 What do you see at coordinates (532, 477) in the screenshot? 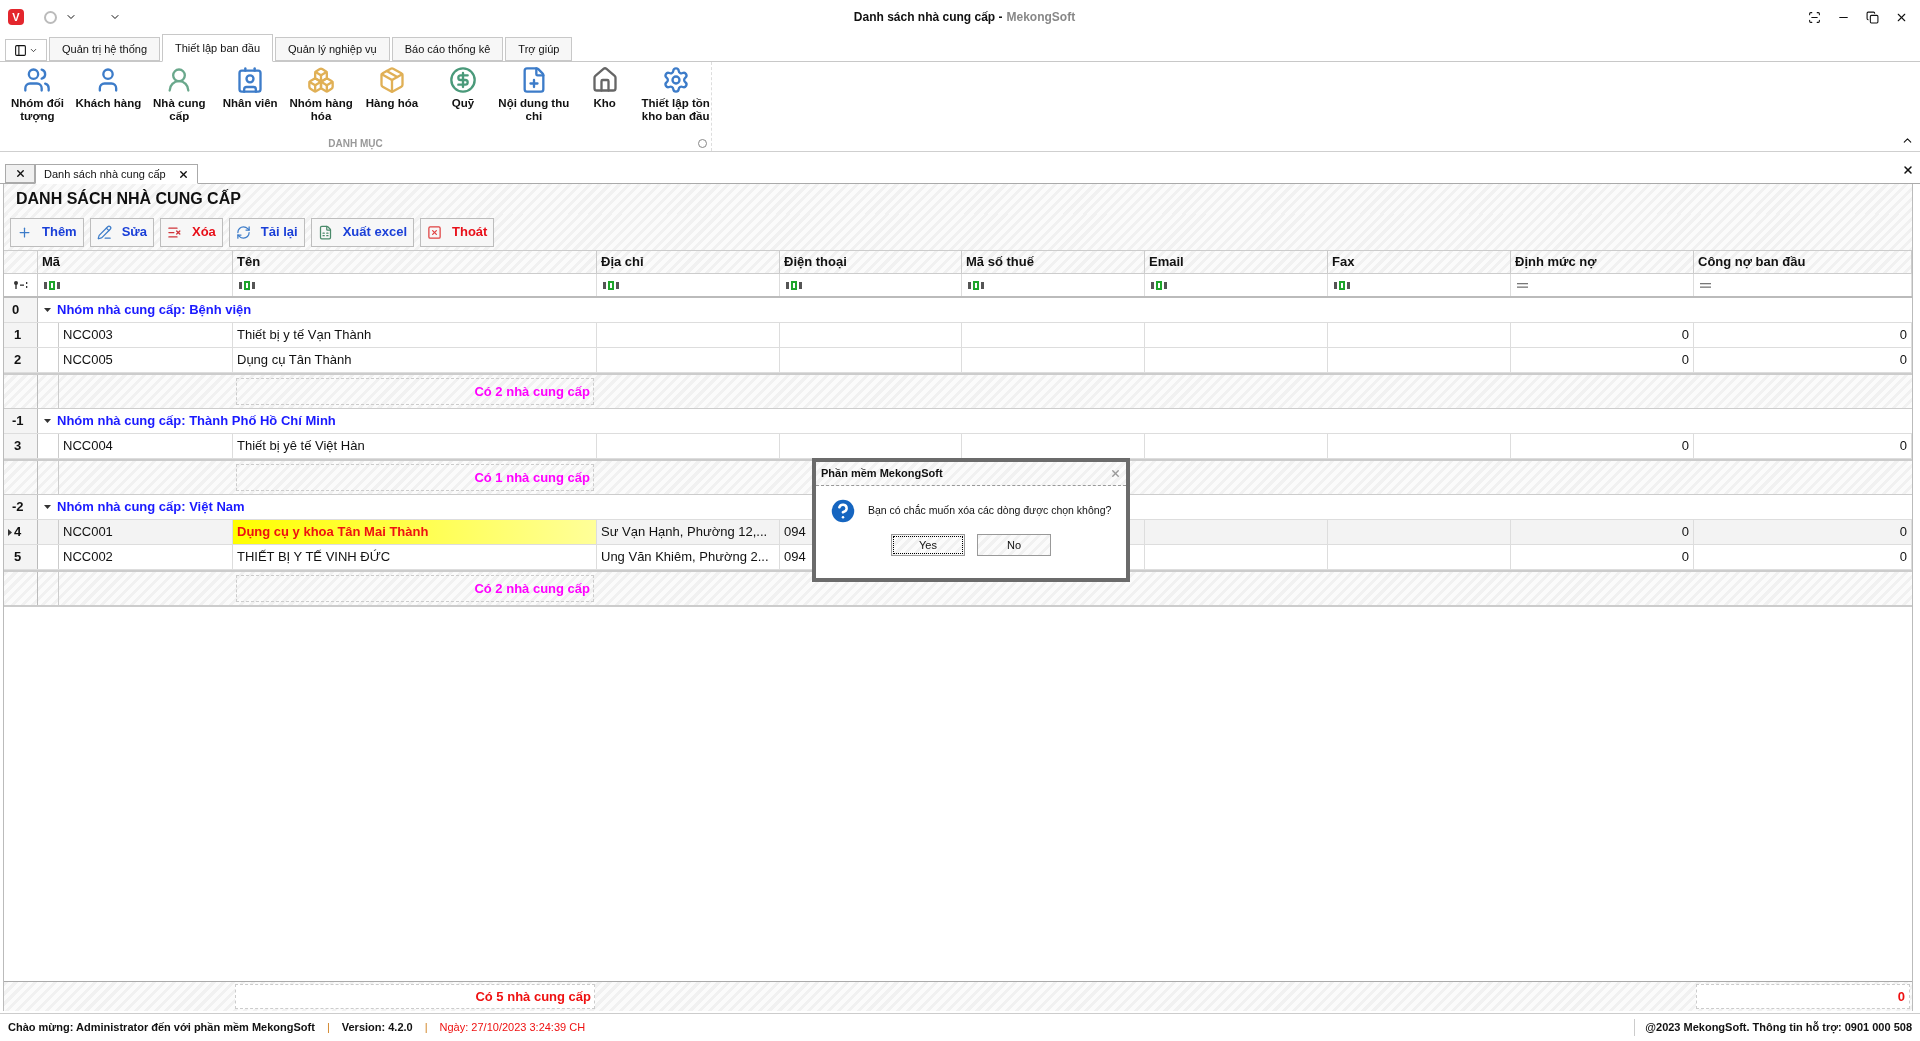
I see `group-summary: Có 1 nhà cung cấp` at bounding box center [532, 477].